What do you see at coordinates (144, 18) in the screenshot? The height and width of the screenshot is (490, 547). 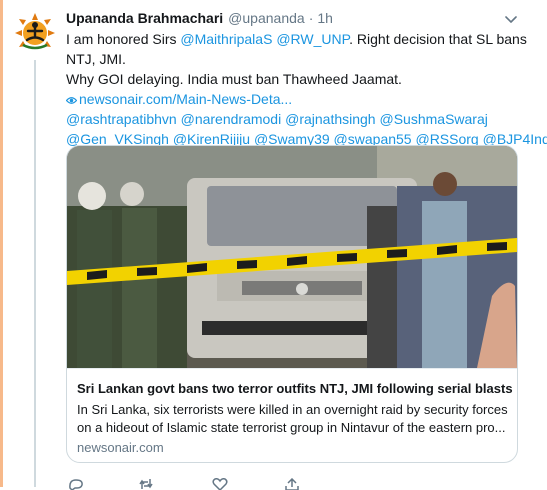 I see `author-name: Upananda Brahmachari` at bounding box center [144, 18].